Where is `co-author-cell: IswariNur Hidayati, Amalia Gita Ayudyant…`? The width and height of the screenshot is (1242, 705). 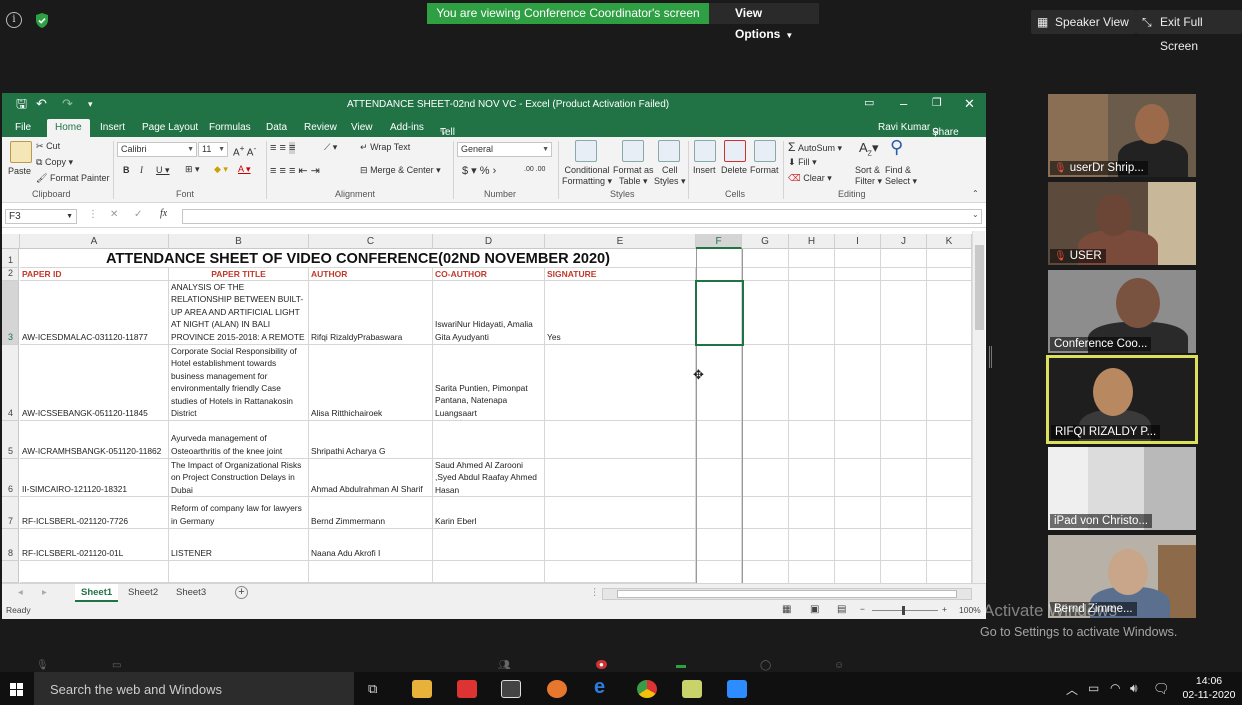
co-author-cell: IswariNur Hidayati, Amalia Gita Ayudyant… is located at coordinates (489, 313).